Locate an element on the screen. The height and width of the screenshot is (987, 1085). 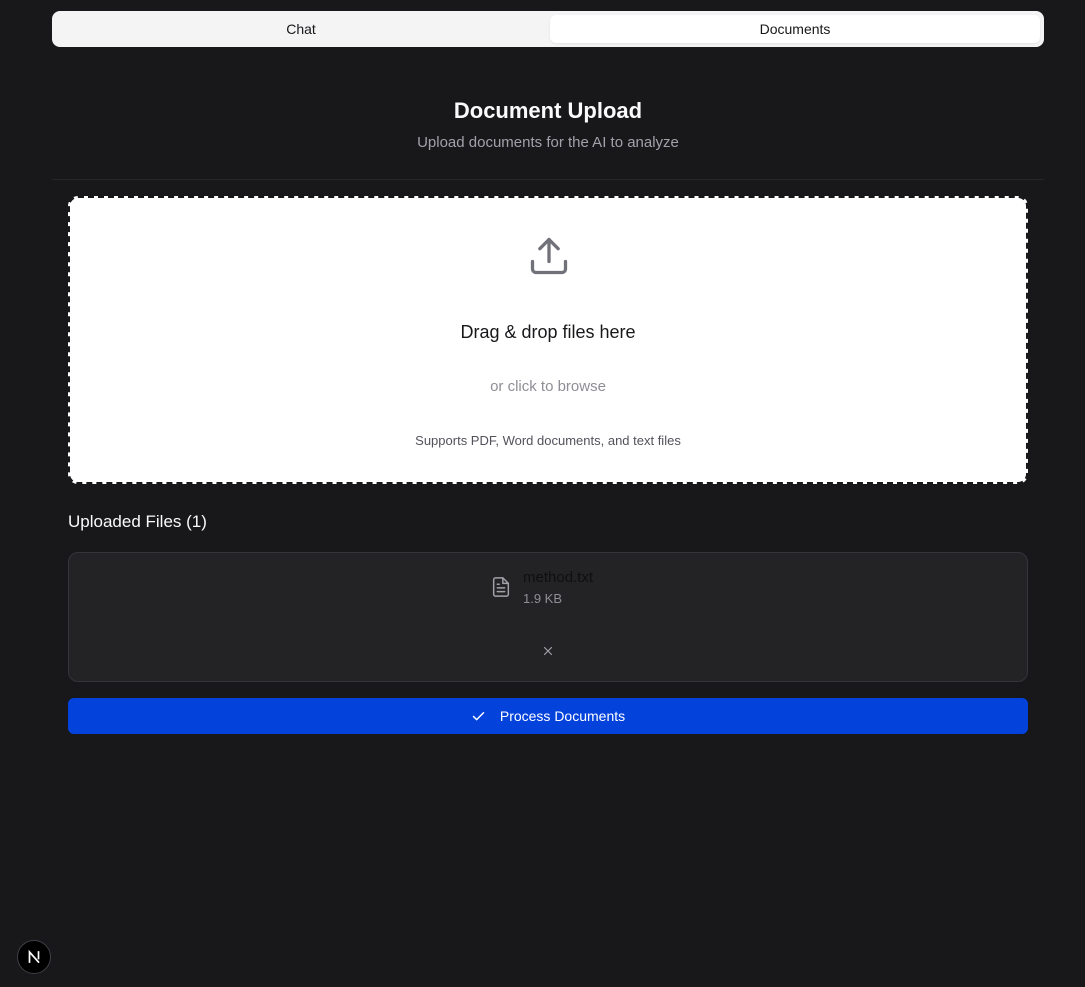
header-divider is located at coordinates (548, 179).